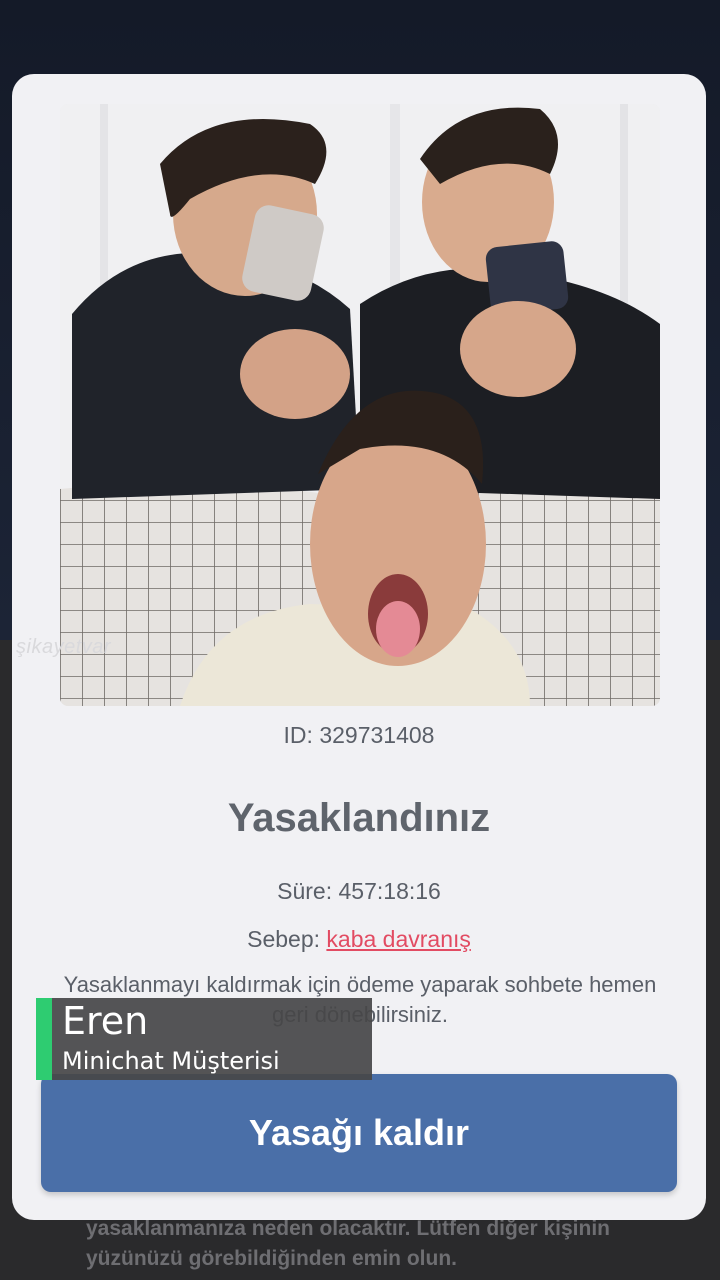 The image size is (720, 1280). Describe the element at coordinates (359, 818) in the screenshot. I see `ban-title: Yasaklandınız` at that location.